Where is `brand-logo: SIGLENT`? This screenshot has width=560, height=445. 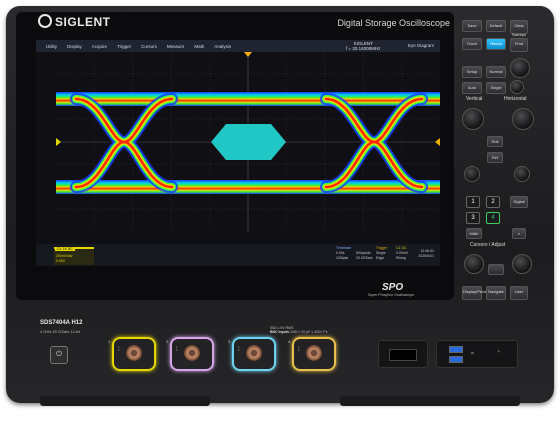 brand-logo: SIGLENT is located at coordinates (74, 21).